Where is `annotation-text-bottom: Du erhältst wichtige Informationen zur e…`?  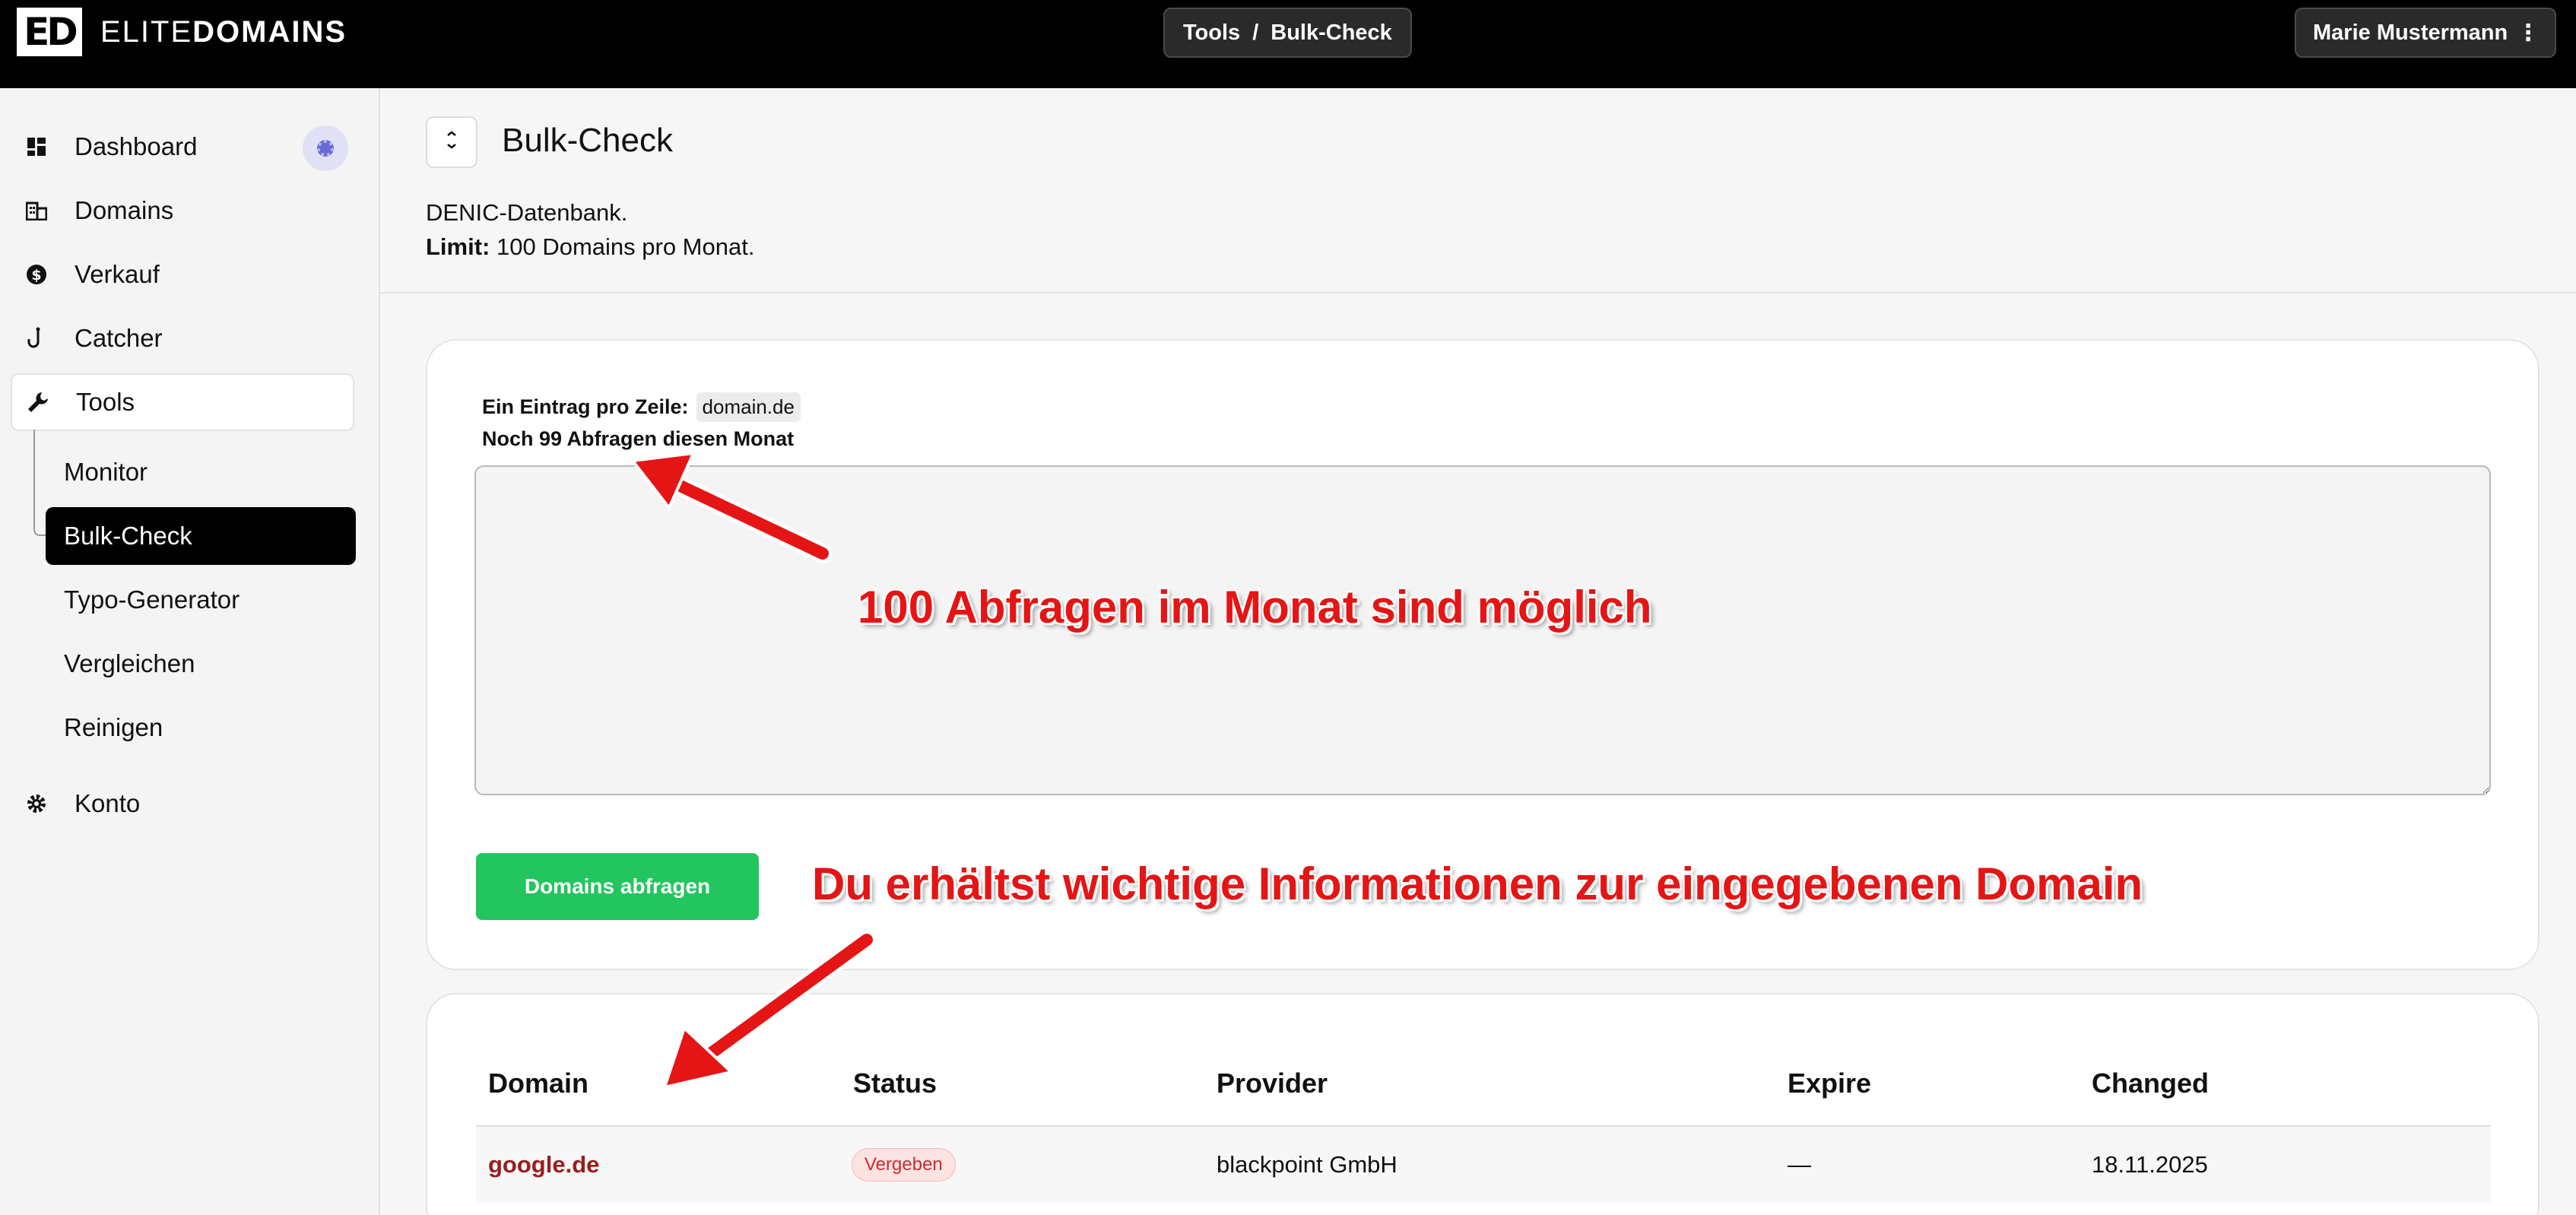 annotation-text-bottom: Du erhältst wichtige Informationen zur e… is located at coordinates (1477, 884).